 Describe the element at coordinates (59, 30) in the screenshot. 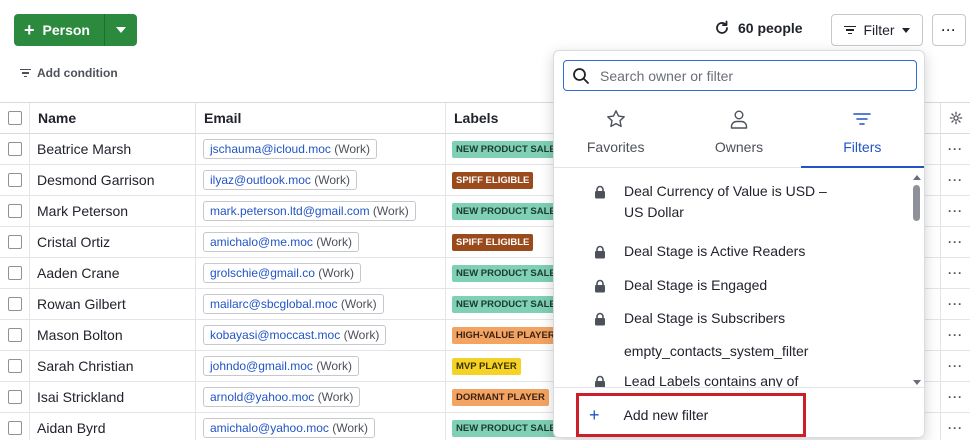

I see `add-person-button: + Person` at that location.